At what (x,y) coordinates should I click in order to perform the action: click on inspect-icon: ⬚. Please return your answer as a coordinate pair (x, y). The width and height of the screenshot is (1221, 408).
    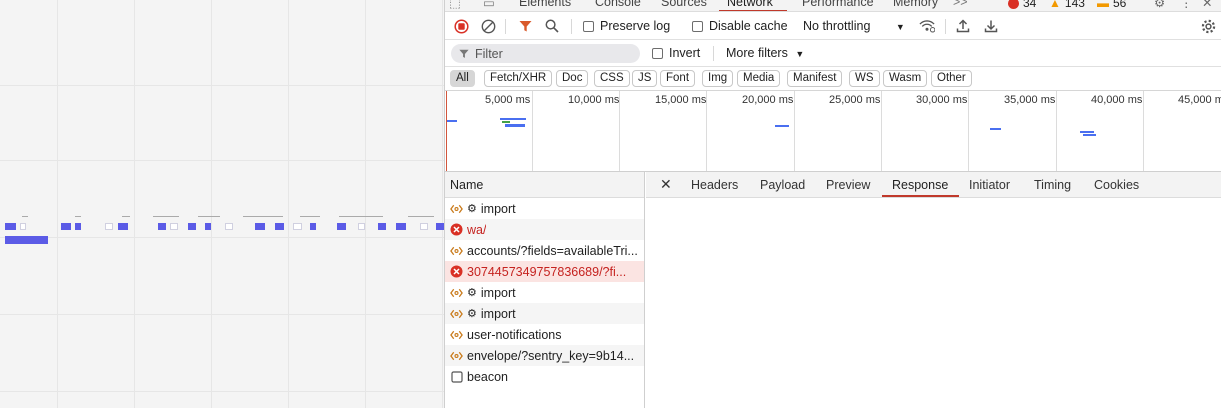
    Looking at the image, I should click on (455, 5).